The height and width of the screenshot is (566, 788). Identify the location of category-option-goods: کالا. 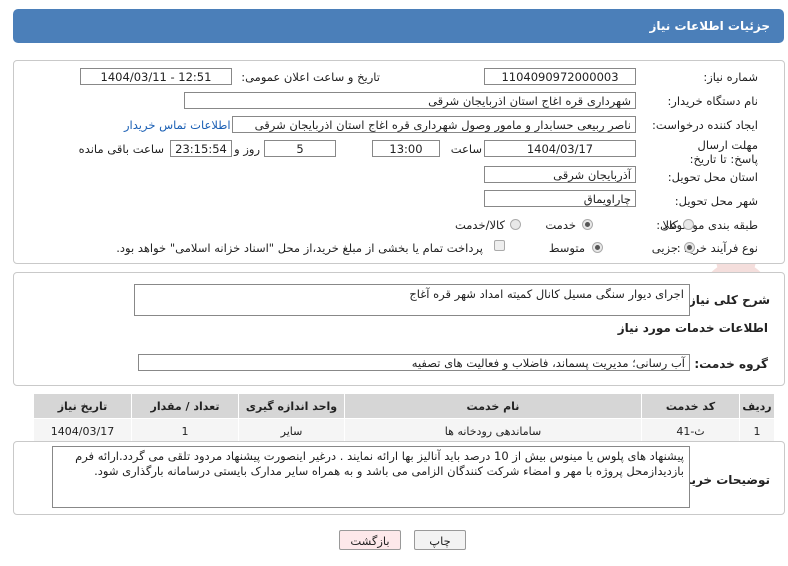
(670, 225).